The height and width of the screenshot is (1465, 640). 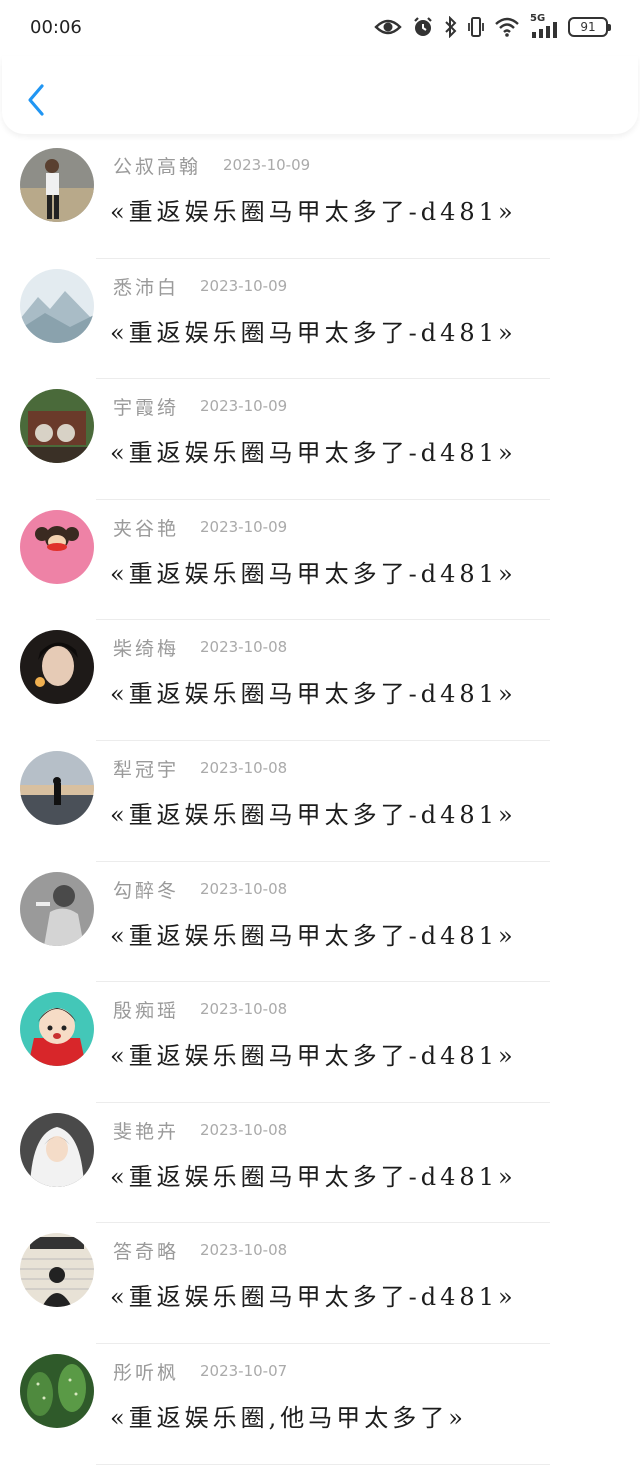 I want to click on comment-title: «重返娱乐圈,他马甲太多了», so click(x=288, y=1415).